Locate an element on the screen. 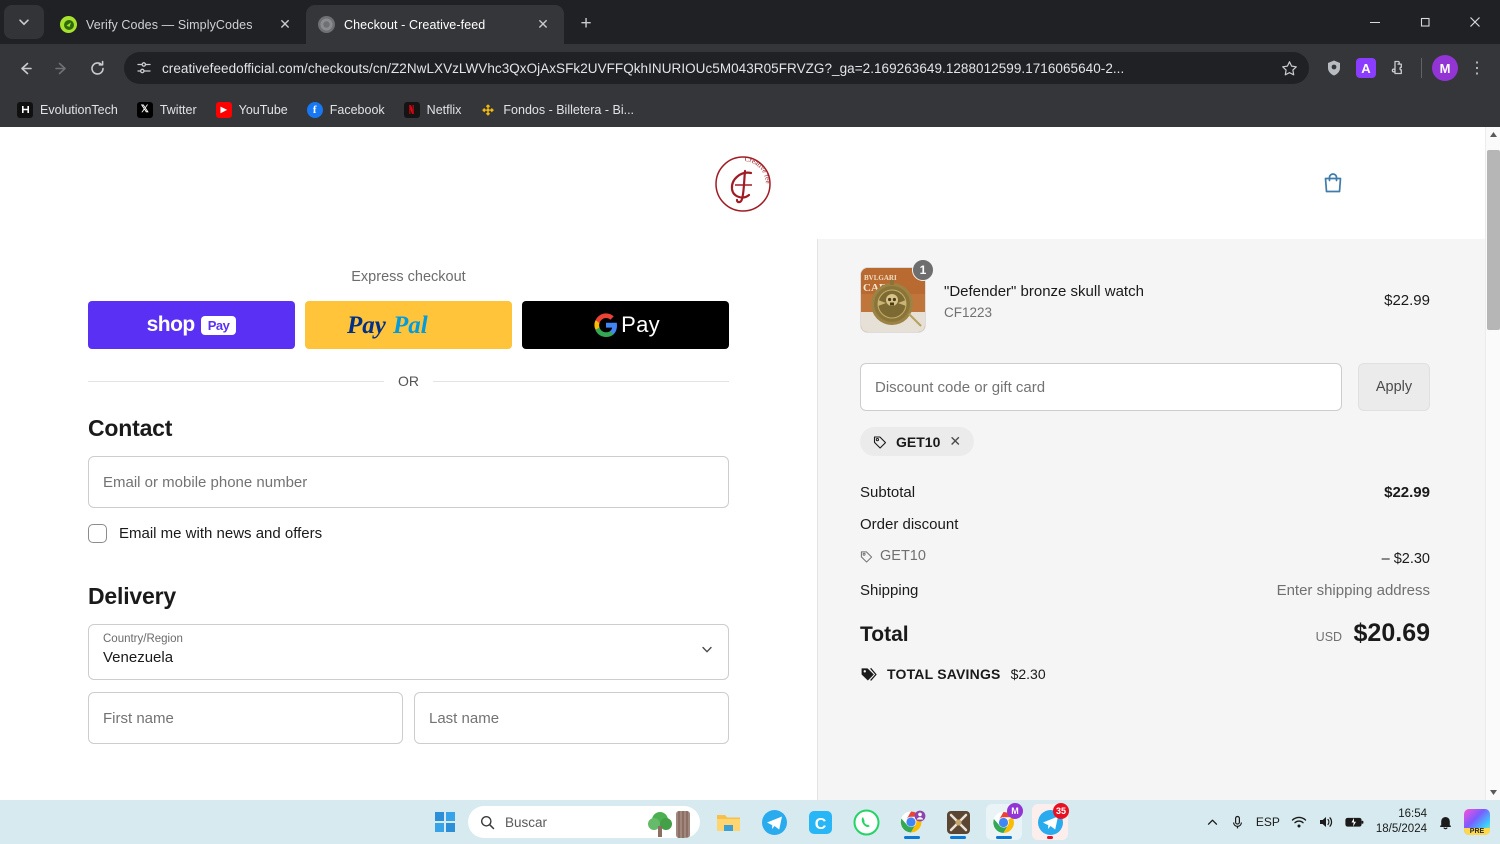  country-region-select: Country/Region Venezuela is located at coordinates (408, 652).